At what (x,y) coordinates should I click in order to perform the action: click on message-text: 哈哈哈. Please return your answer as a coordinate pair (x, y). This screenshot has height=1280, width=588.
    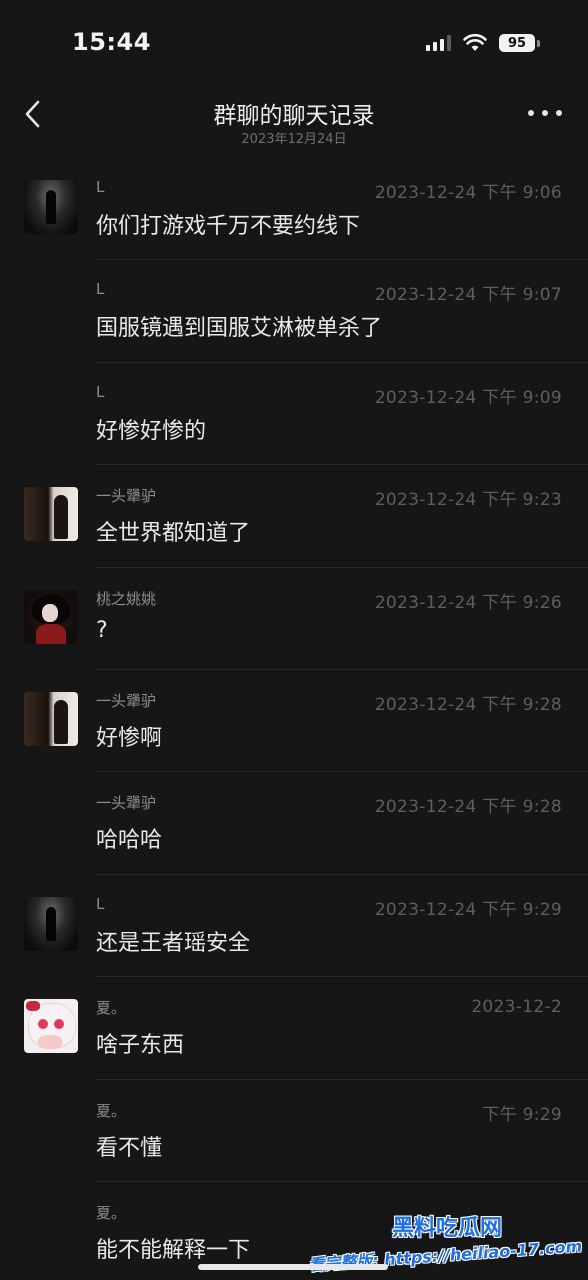
    Looking at the image, I should click on (129, 841).